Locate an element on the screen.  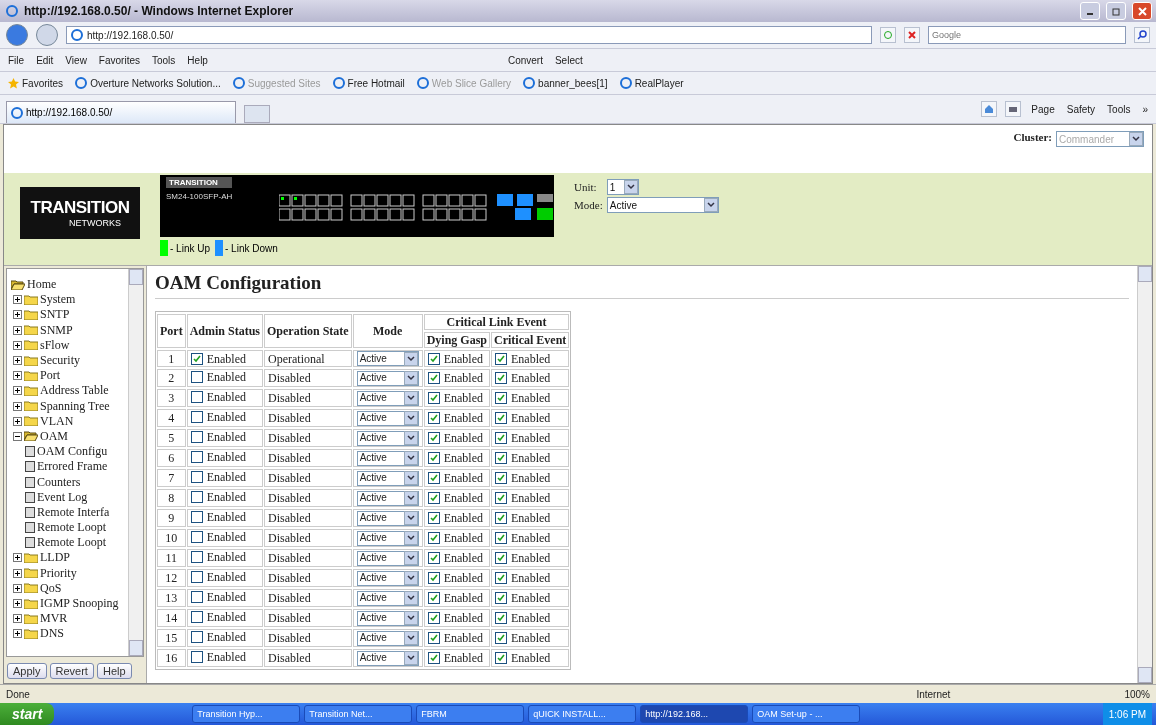
menu-item: Edit is located at coordinates (45, 60).